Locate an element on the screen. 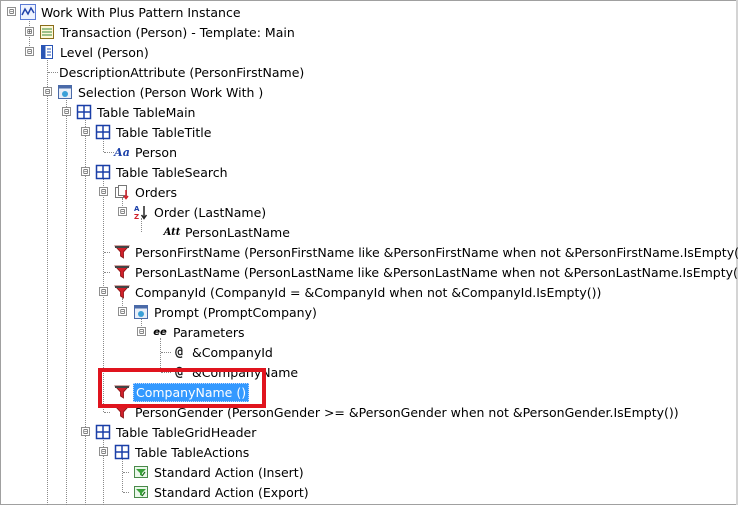 The image size is (738, 505). tree-item-filter-company-name: CompanyName () is located at coordinates (182, 392).